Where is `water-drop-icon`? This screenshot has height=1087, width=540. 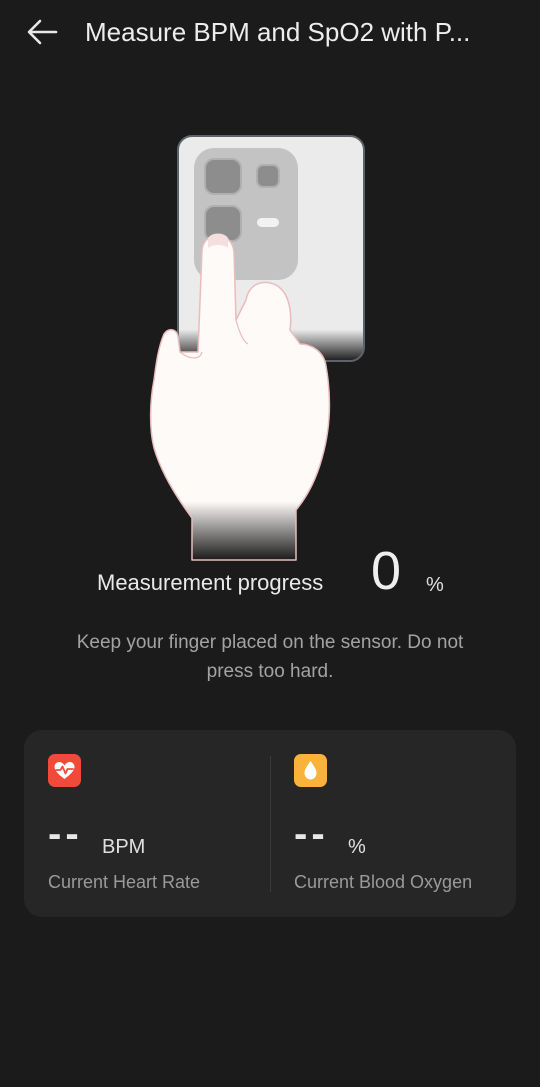 water-drop-icon is located at coordinates (310, 770).